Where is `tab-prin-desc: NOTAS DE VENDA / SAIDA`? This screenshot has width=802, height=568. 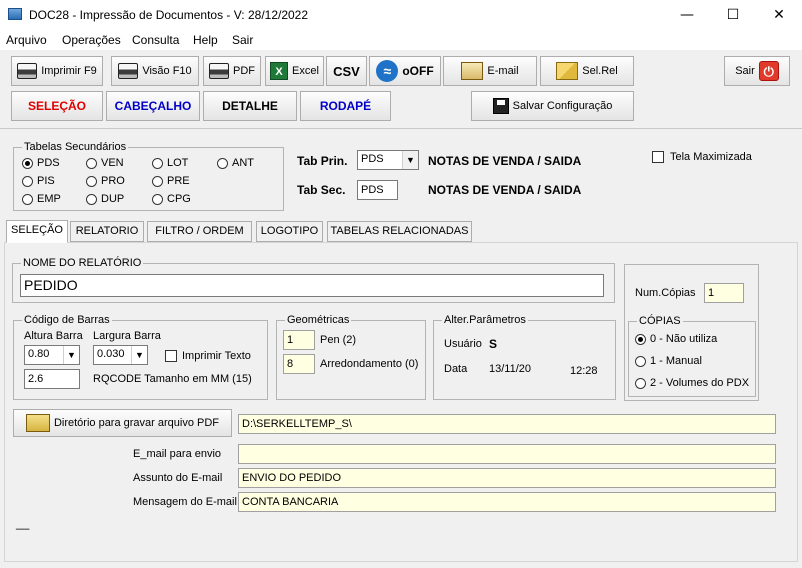
tab-prin-desc: NOTAS DE VENDA / SAIDA is located at coordinates (505, 161).